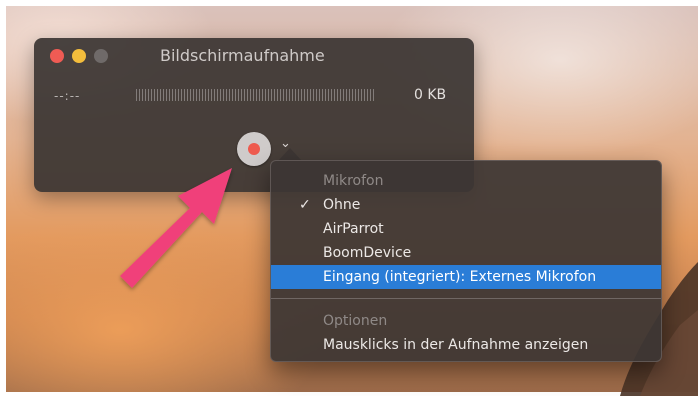  Describe the element at coordinates (242, 55) in the screenshot. I see `window-title: Bildschirmaufnahme` at that location.